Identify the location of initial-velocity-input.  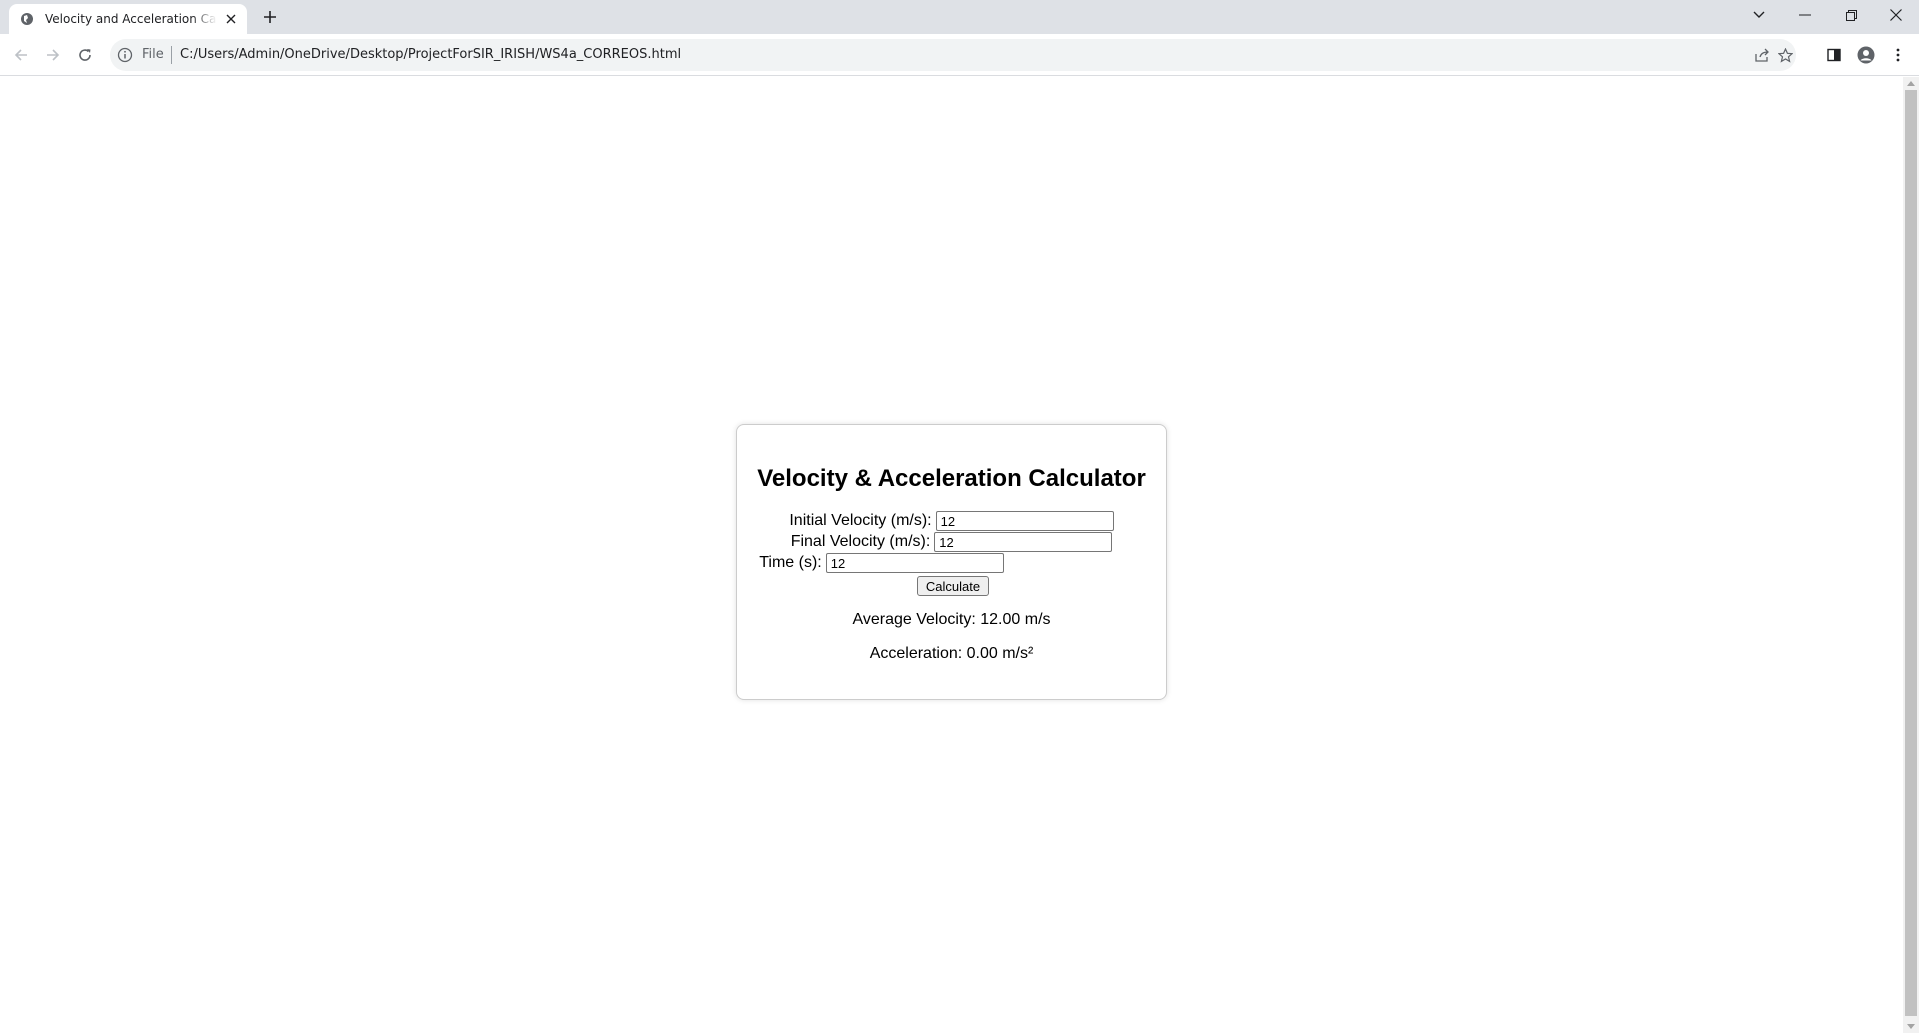
(1024, 521).